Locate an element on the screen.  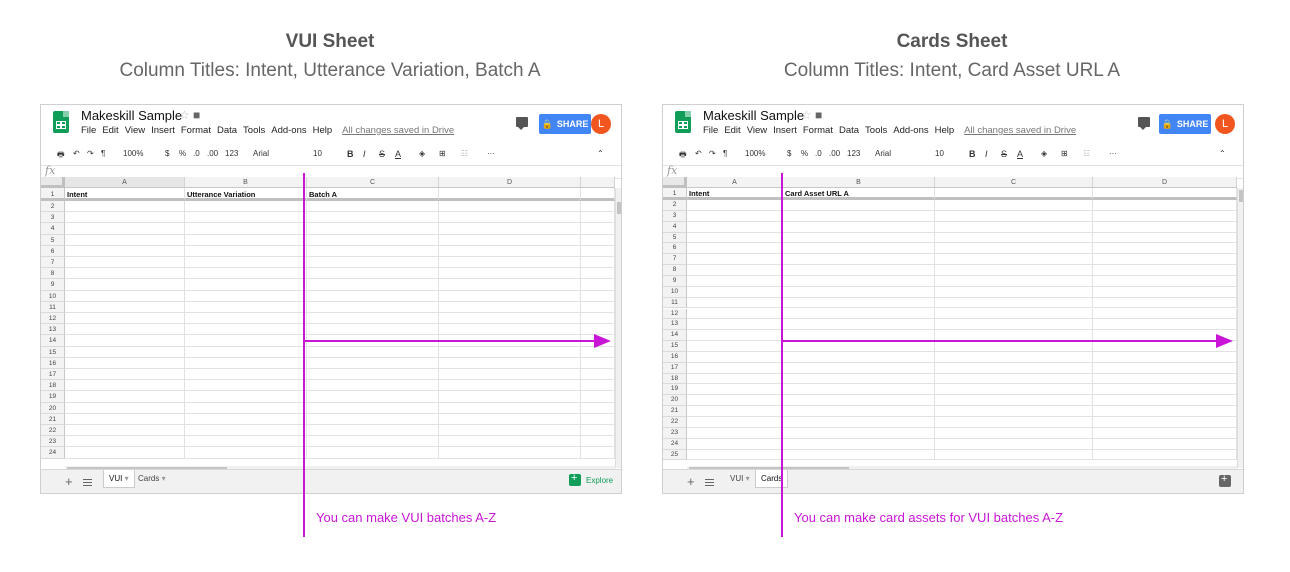
select-all-corner is located at coordinates (53, 182).